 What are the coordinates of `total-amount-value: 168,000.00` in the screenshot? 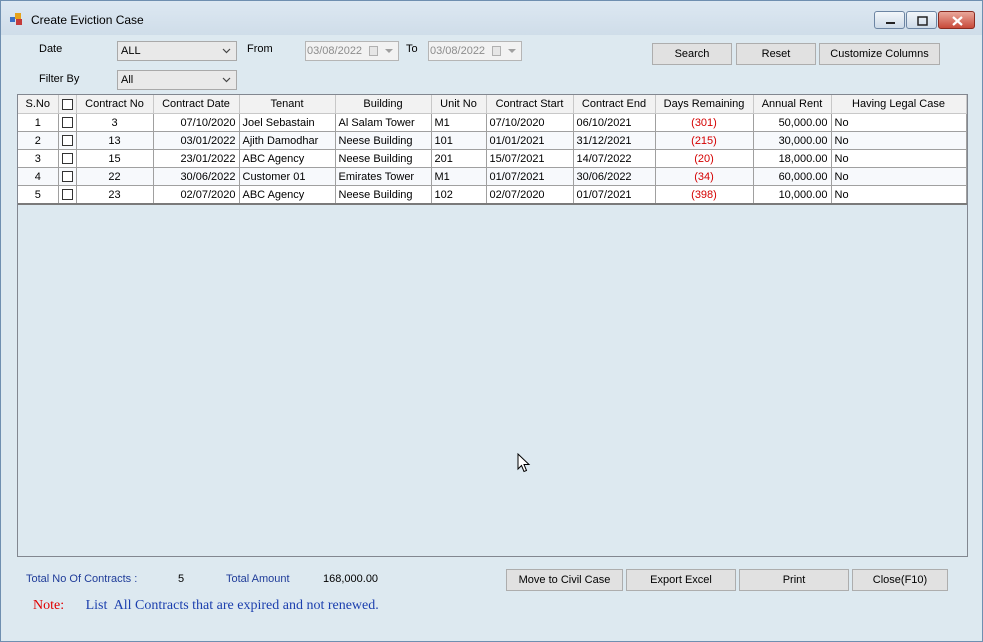 It's located at (351, 579).